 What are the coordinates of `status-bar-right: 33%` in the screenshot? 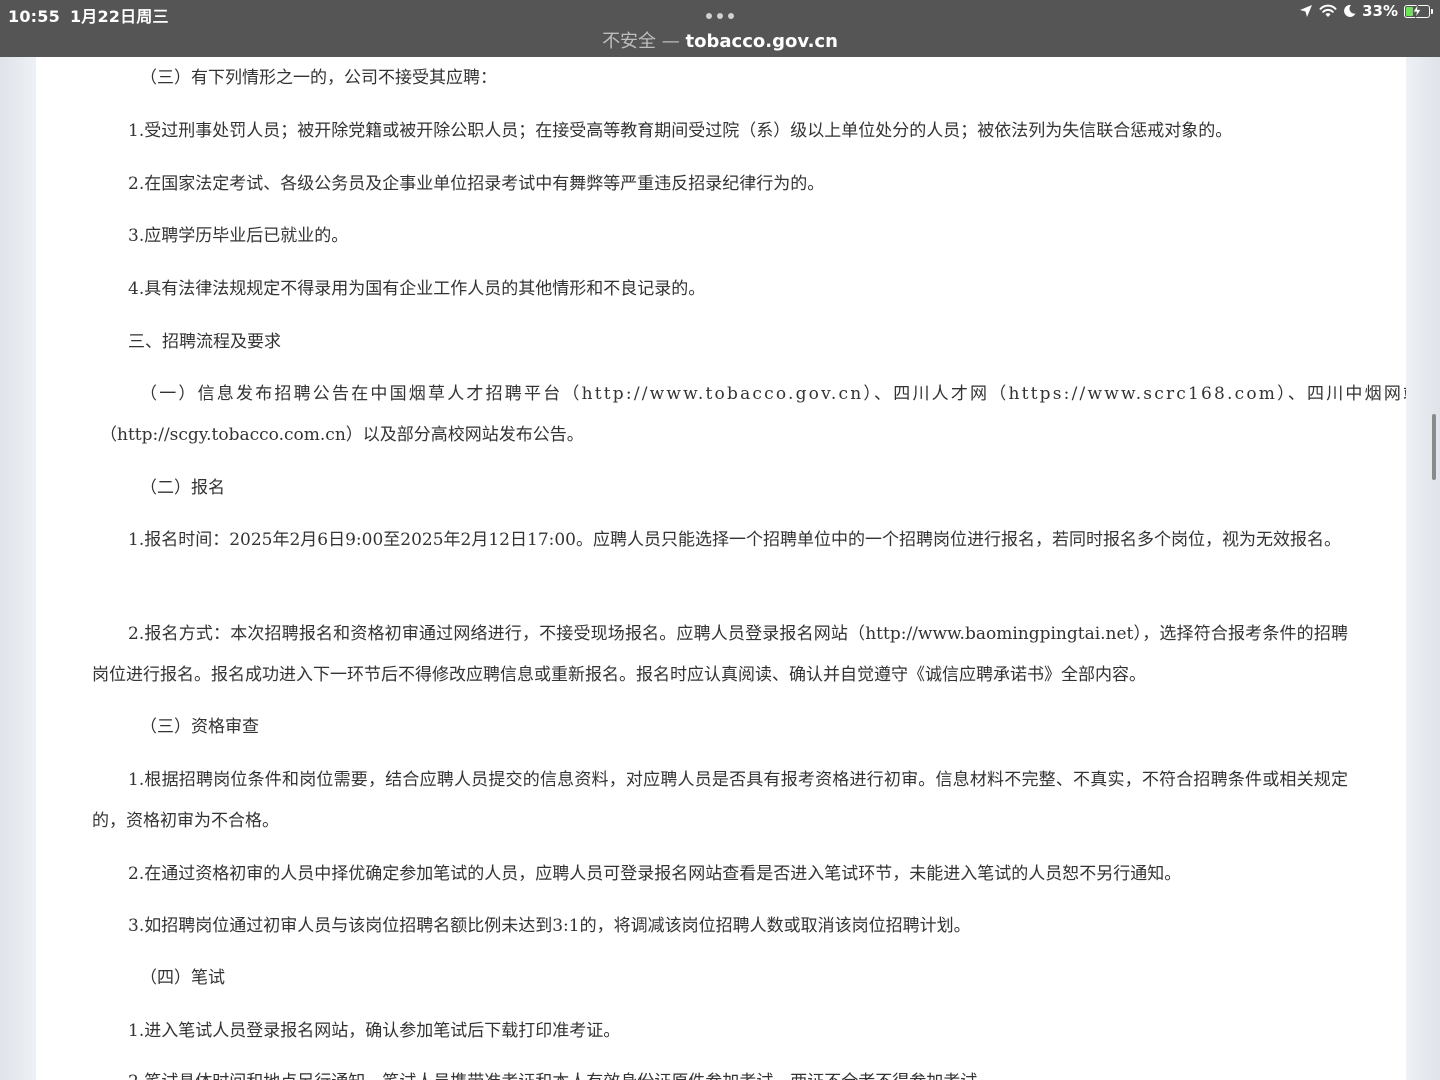 It's located at (1366, 11).